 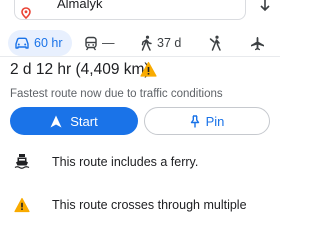 I want to click on pin-button: Pin, so click(x=207, y=121).